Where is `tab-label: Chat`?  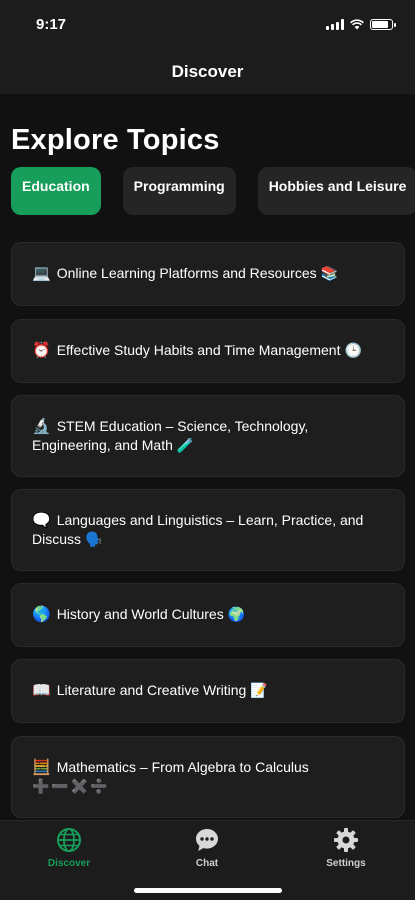 tab-label: Chat is located at coordinates (207, 863).